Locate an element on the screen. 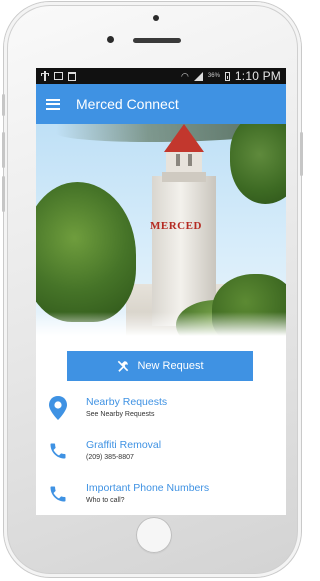  new-request-button: New Request is located at coordinates (160, 366).